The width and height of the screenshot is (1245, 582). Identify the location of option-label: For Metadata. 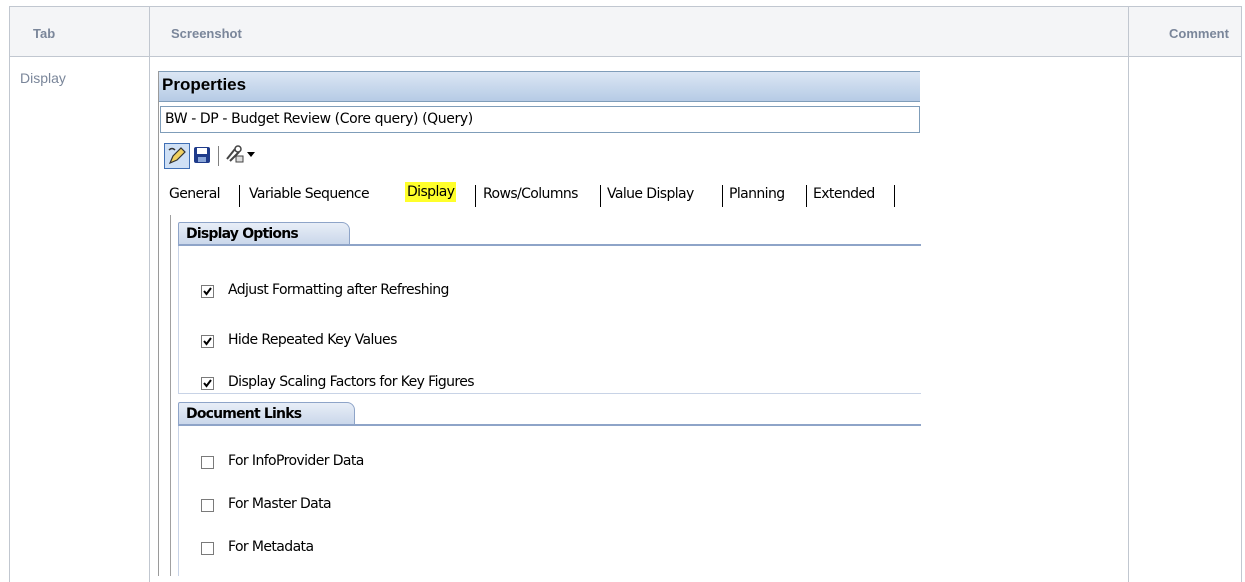
(271, 547).